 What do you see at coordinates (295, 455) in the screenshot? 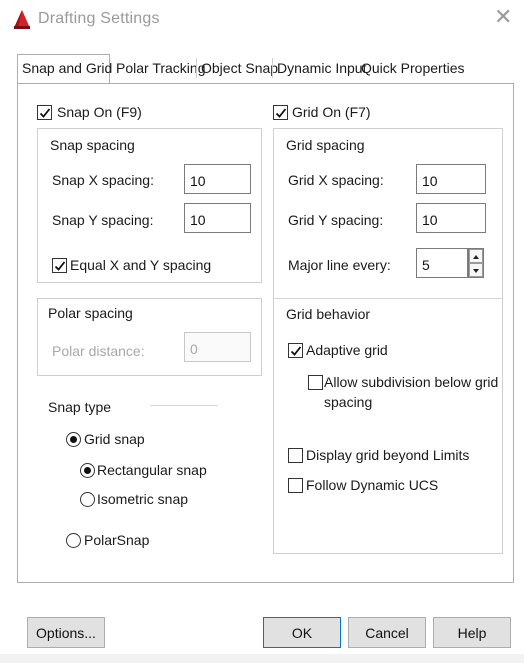
I see `display-beyond-limits-checkbox` at bounding box center [295, 455].